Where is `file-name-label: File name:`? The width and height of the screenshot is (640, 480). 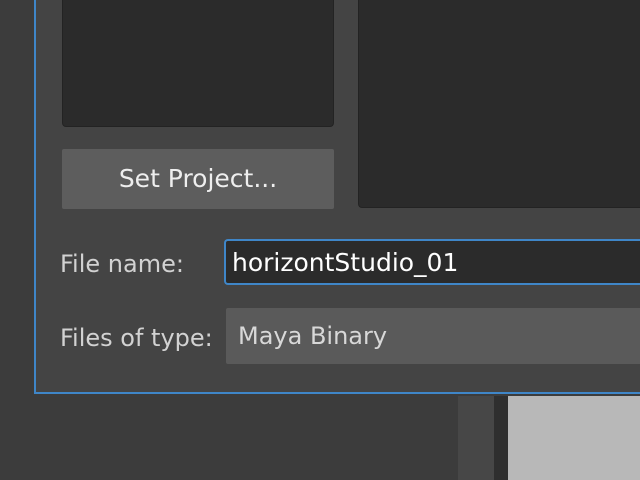 file-name-label: File name: is located at coordinates (122, 264).